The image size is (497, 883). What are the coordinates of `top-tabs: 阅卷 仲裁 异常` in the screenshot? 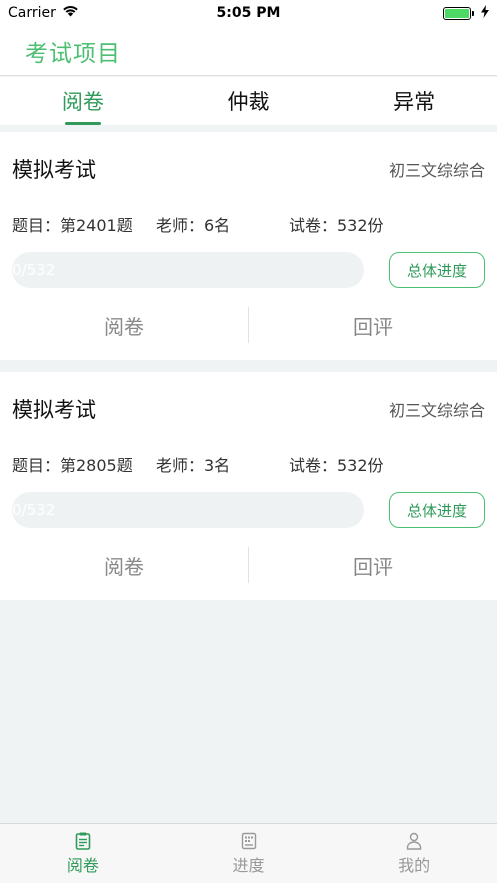 It's located at (248, 101).